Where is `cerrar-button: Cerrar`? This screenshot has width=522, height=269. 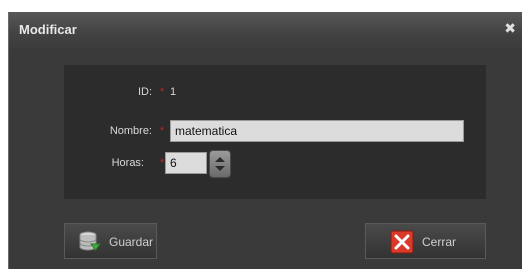 cerrar-button: Cerrar is located at coordinates (425, 241).